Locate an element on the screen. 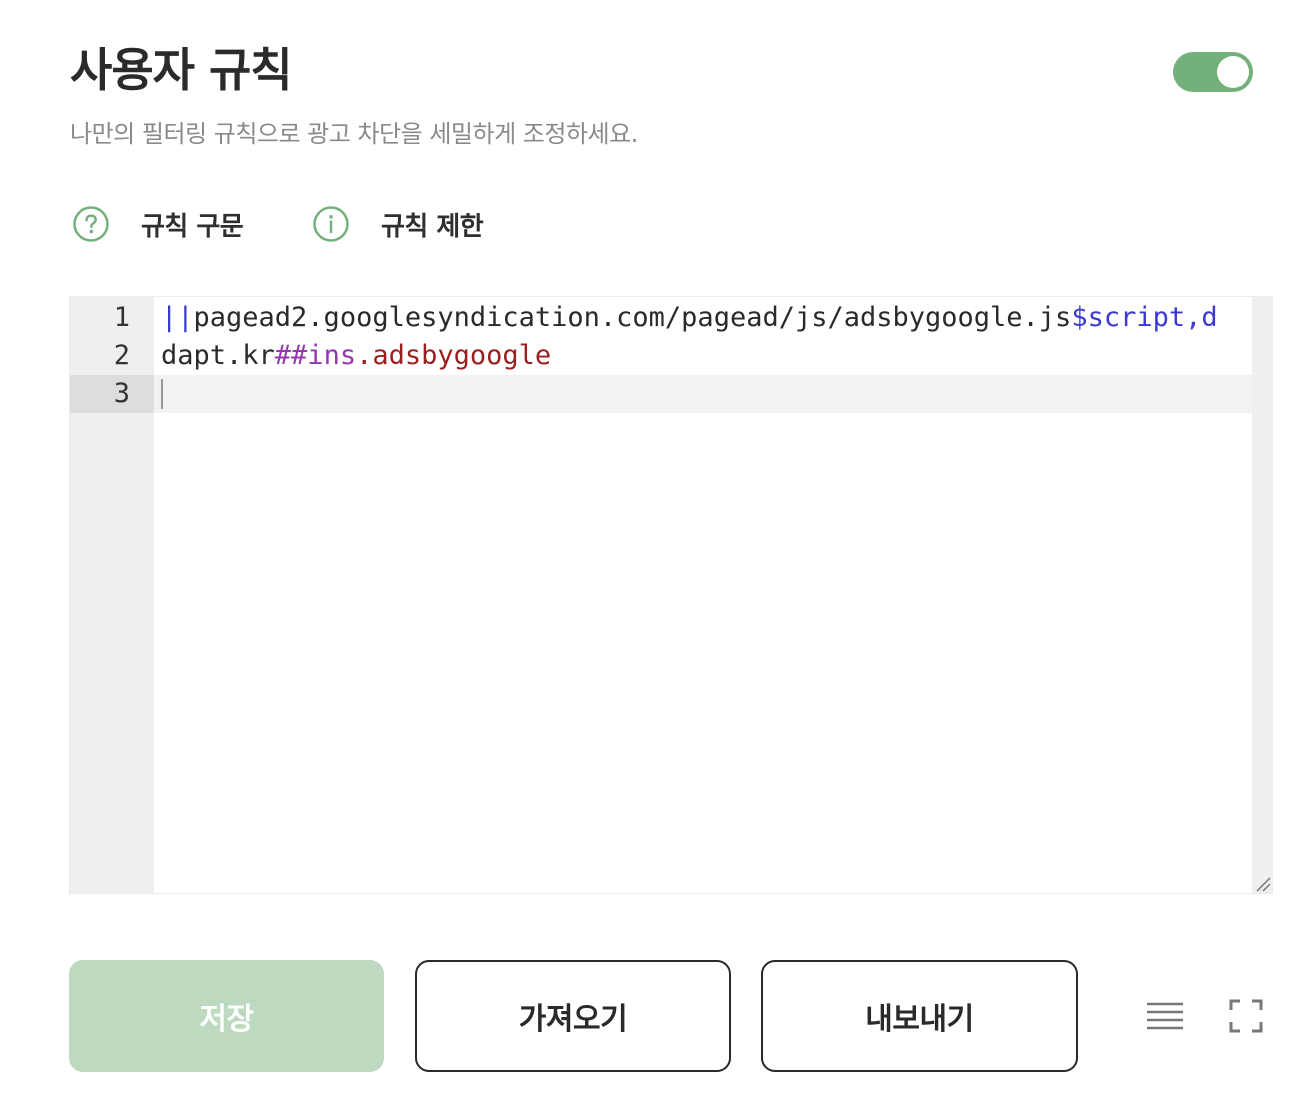  import-button: 가져오기 is located at coordinates (573, 1016).